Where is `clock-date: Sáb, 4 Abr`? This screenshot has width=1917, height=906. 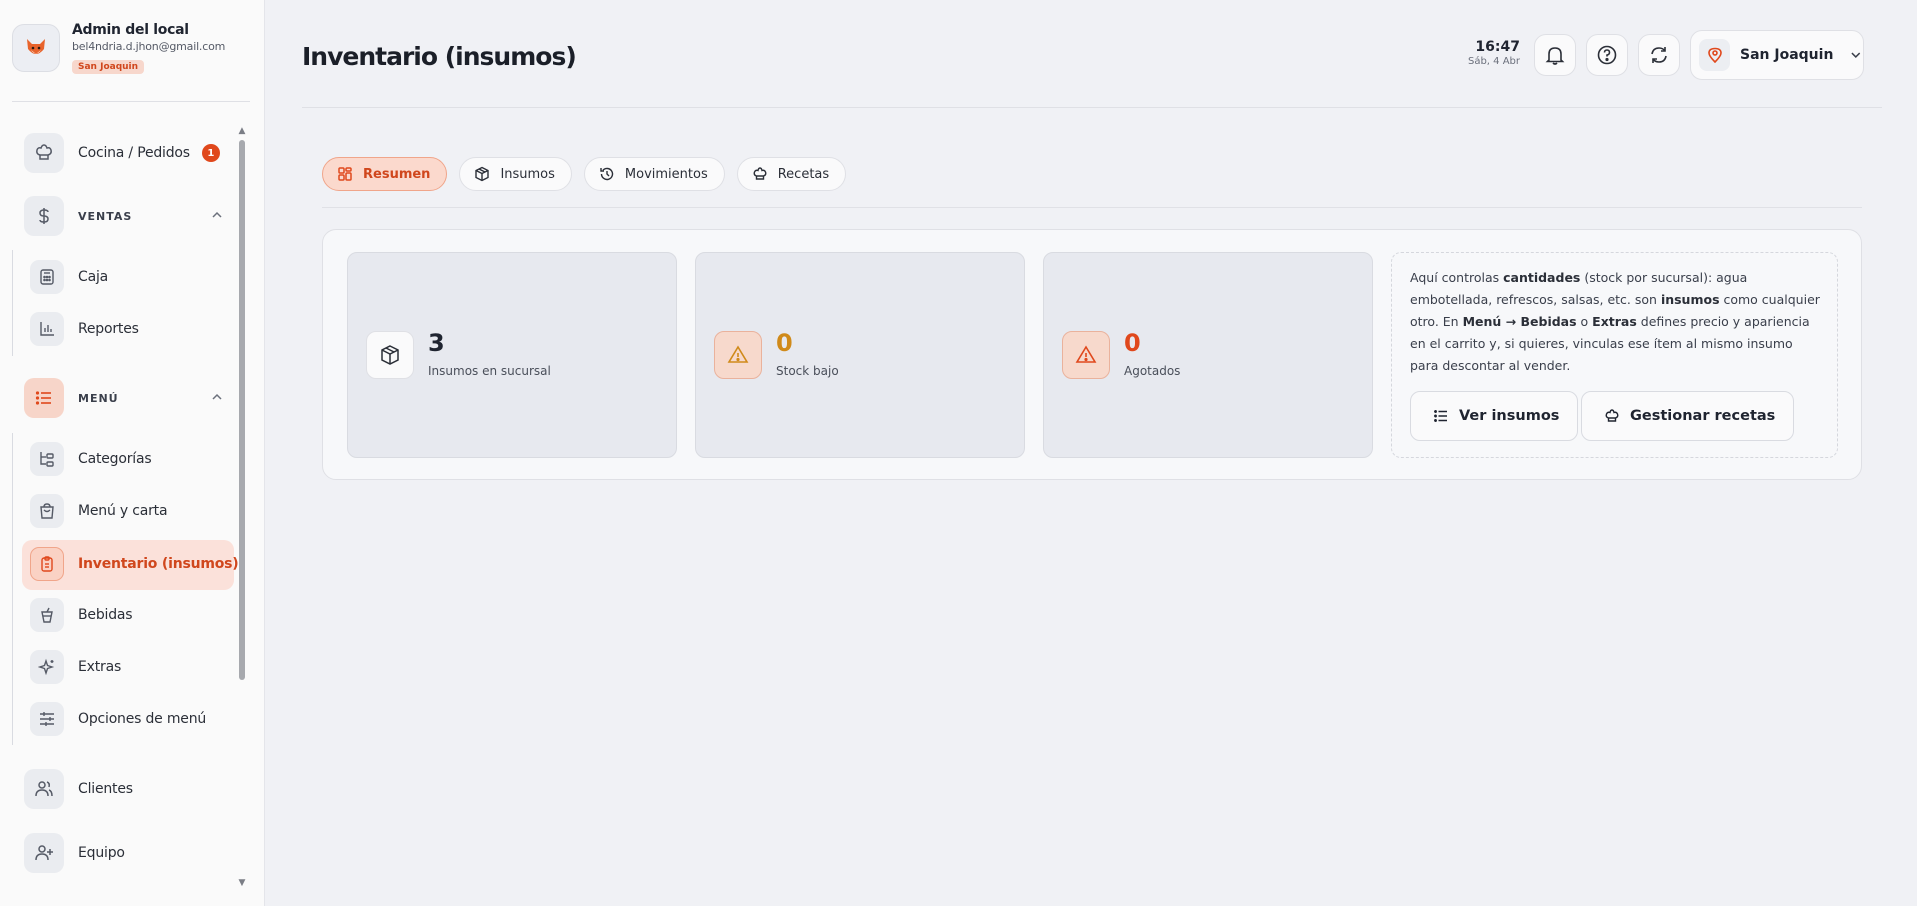 clock-date: Sáb, 4 Abr is located at coordinates (1493, 61).